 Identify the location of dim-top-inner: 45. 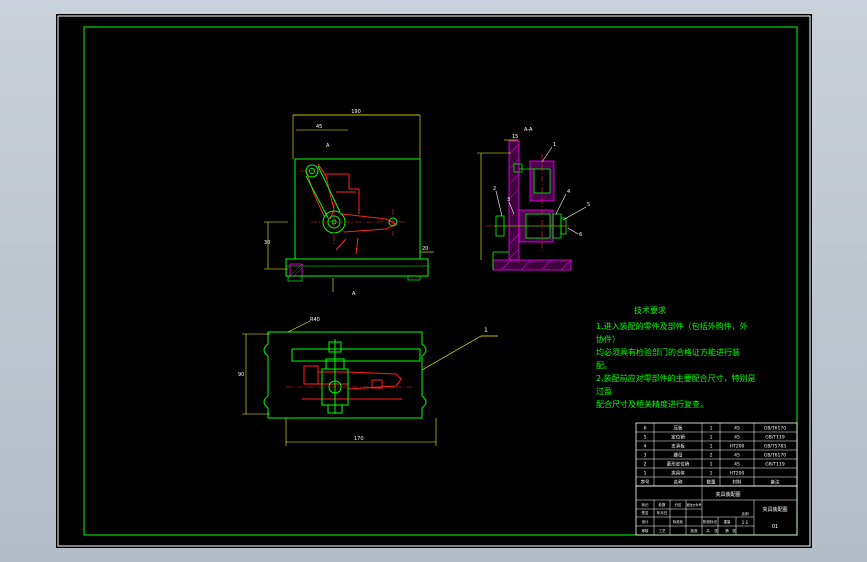
(319, 127).